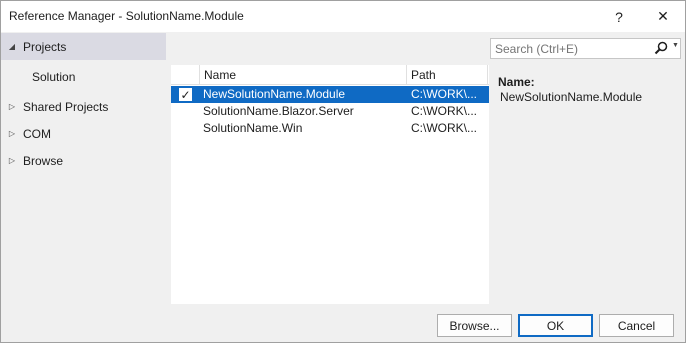 This screenshot has width=686, height=343. Describe the element at coordinates (555, 325) in the screenshot. I see `ok-button: OK` at that location.